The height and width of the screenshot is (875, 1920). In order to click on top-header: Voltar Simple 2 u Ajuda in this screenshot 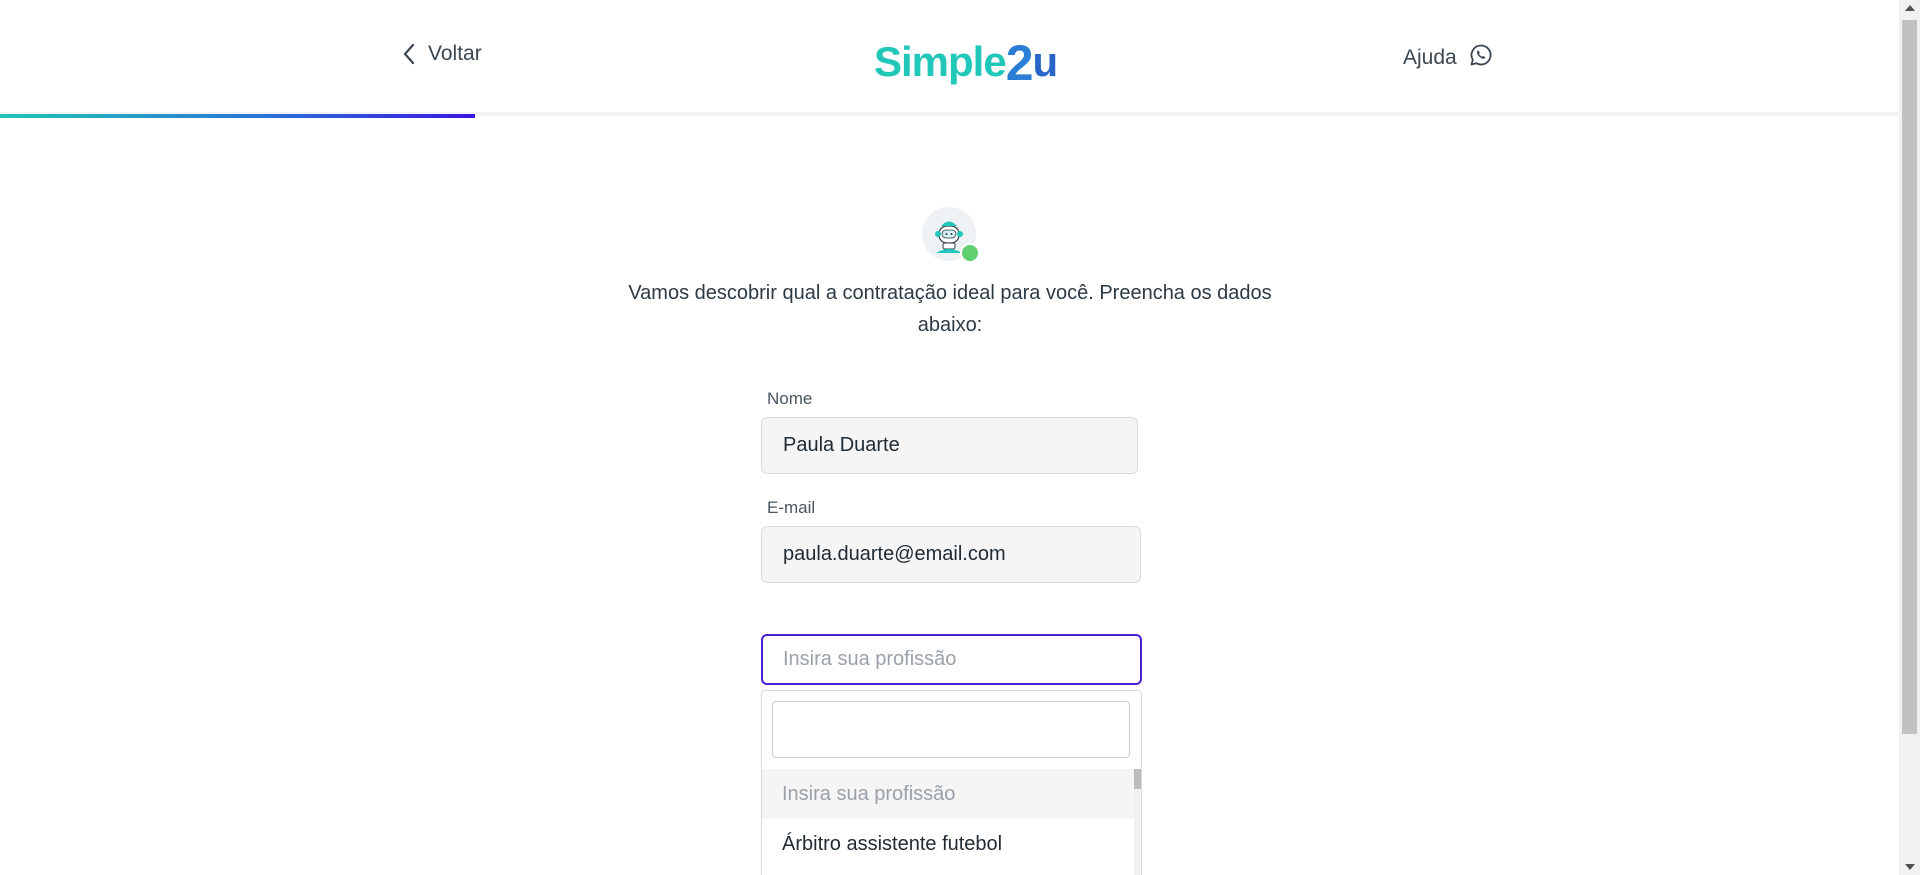, I will do `click(949, 58)`.